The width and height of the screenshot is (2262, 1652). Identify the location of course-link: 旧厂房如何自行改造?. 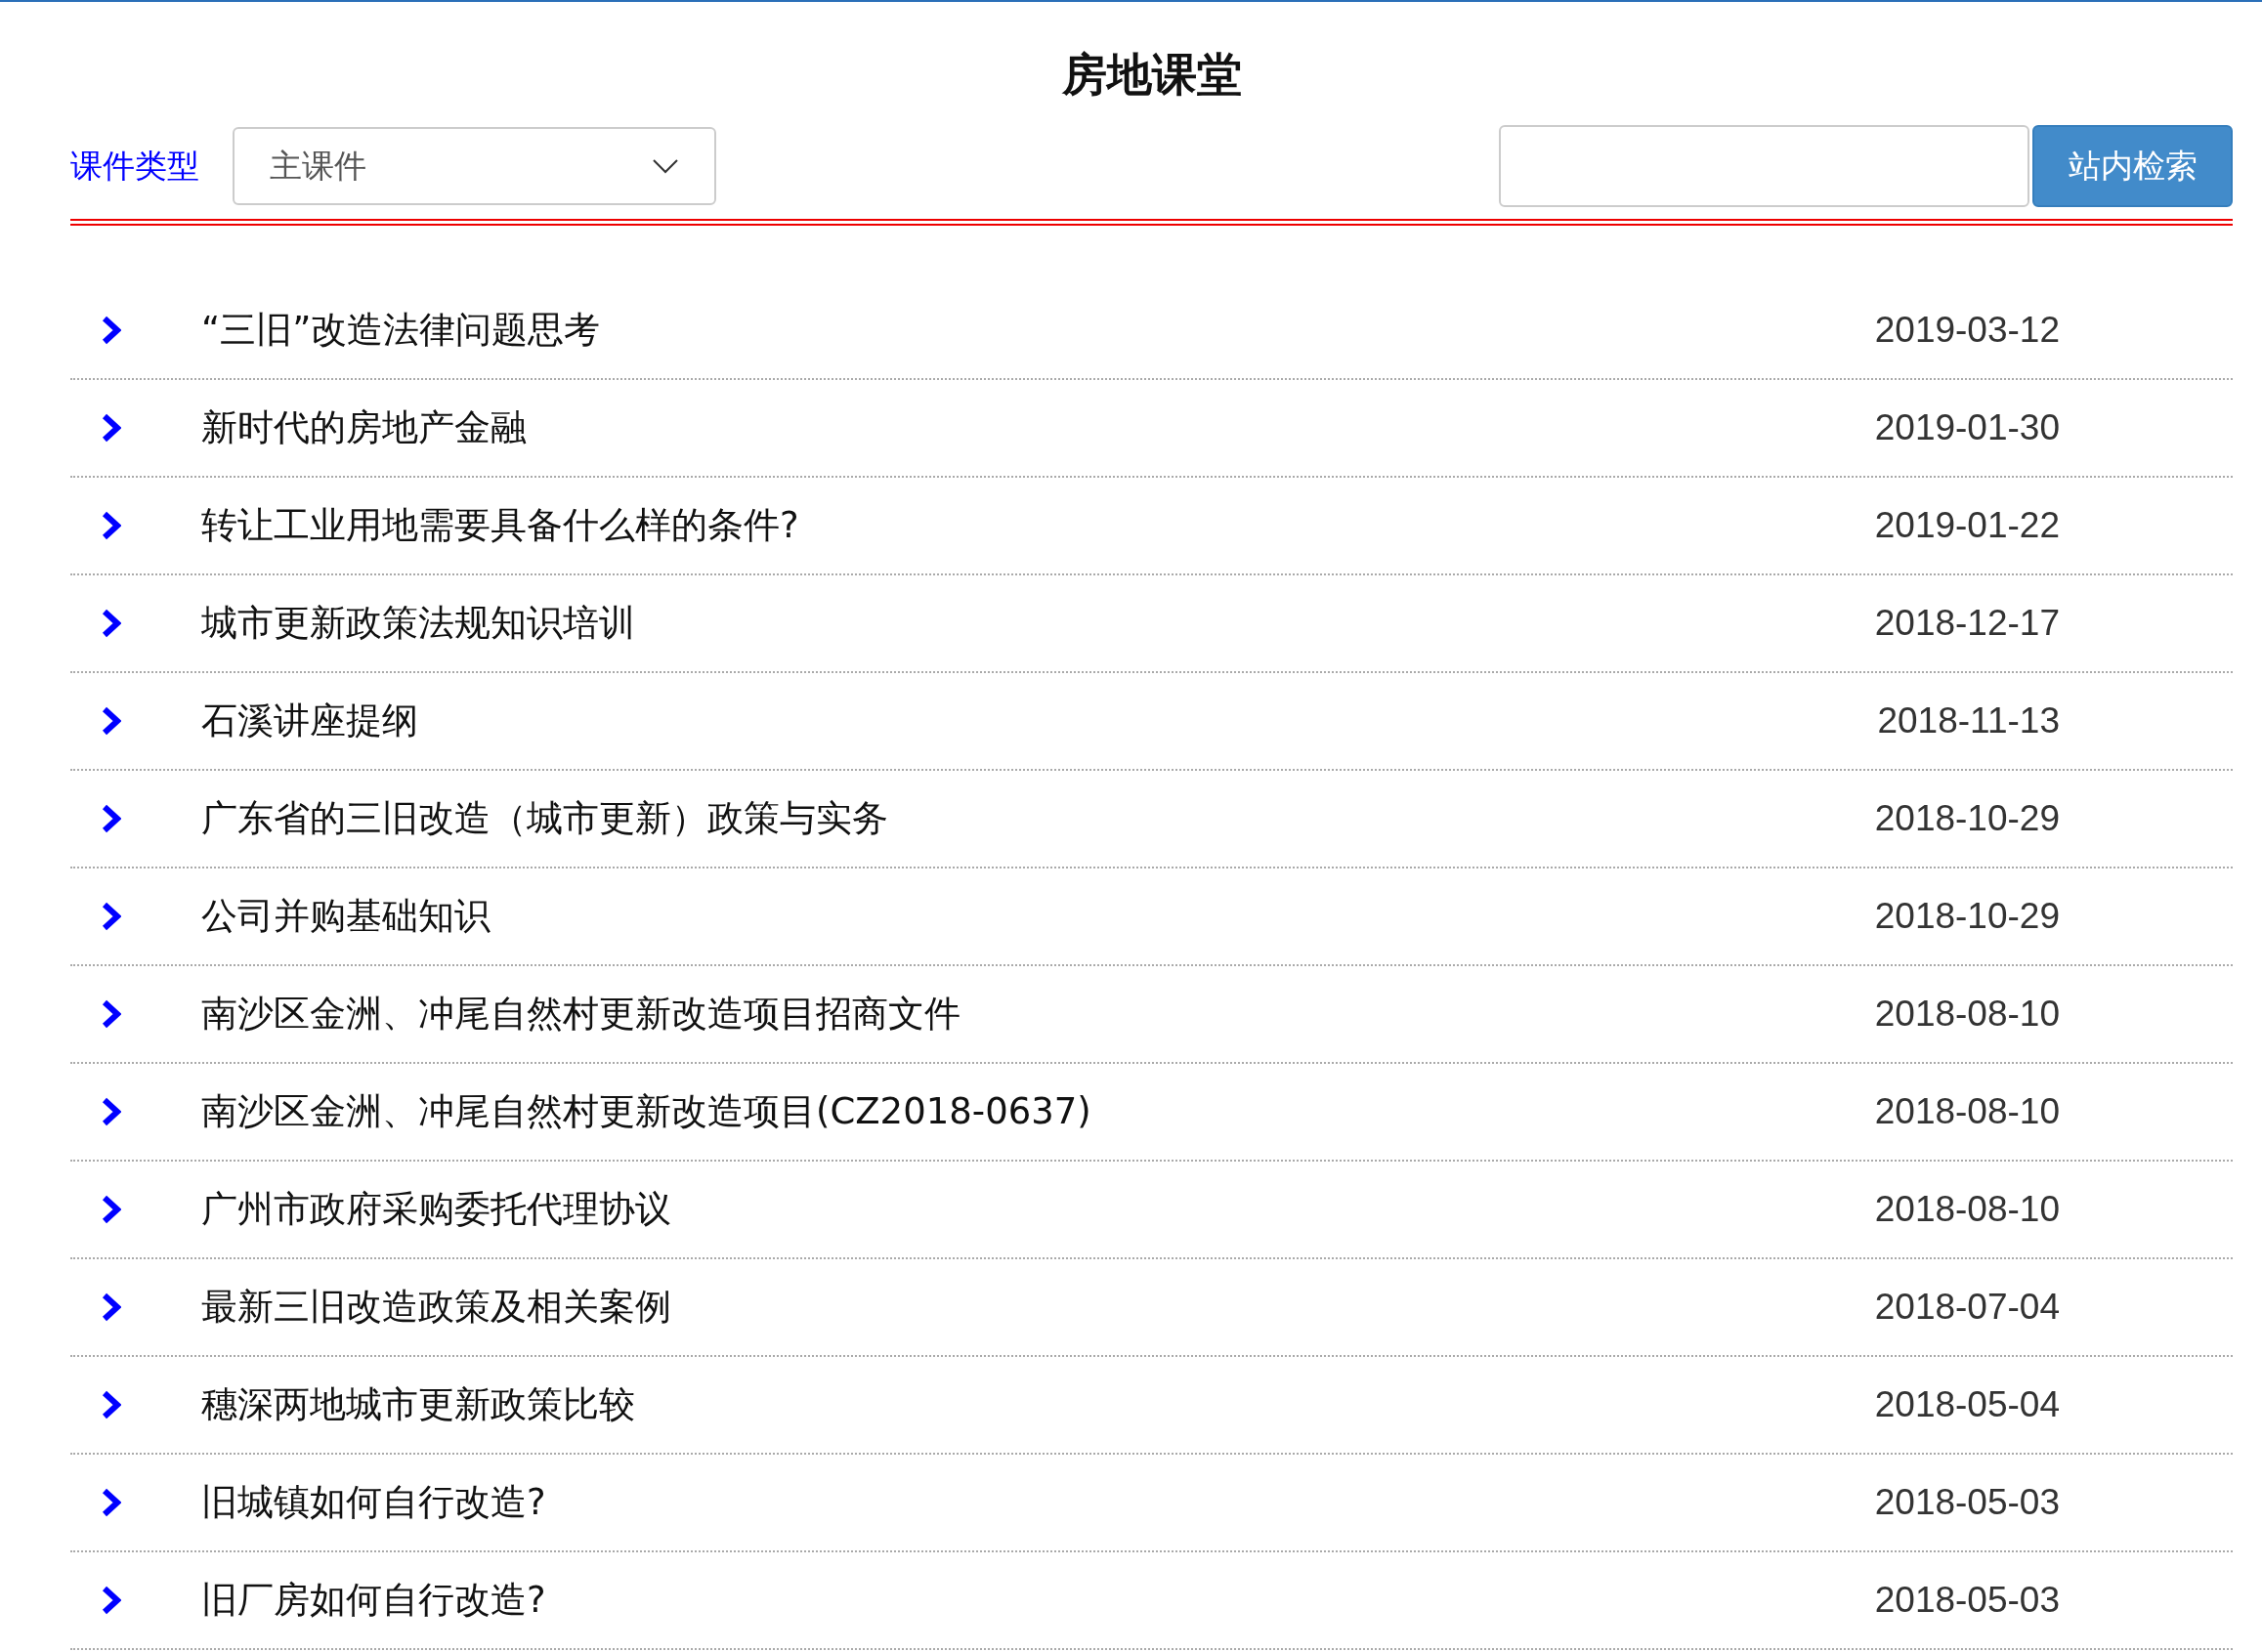
(1038, 1600).